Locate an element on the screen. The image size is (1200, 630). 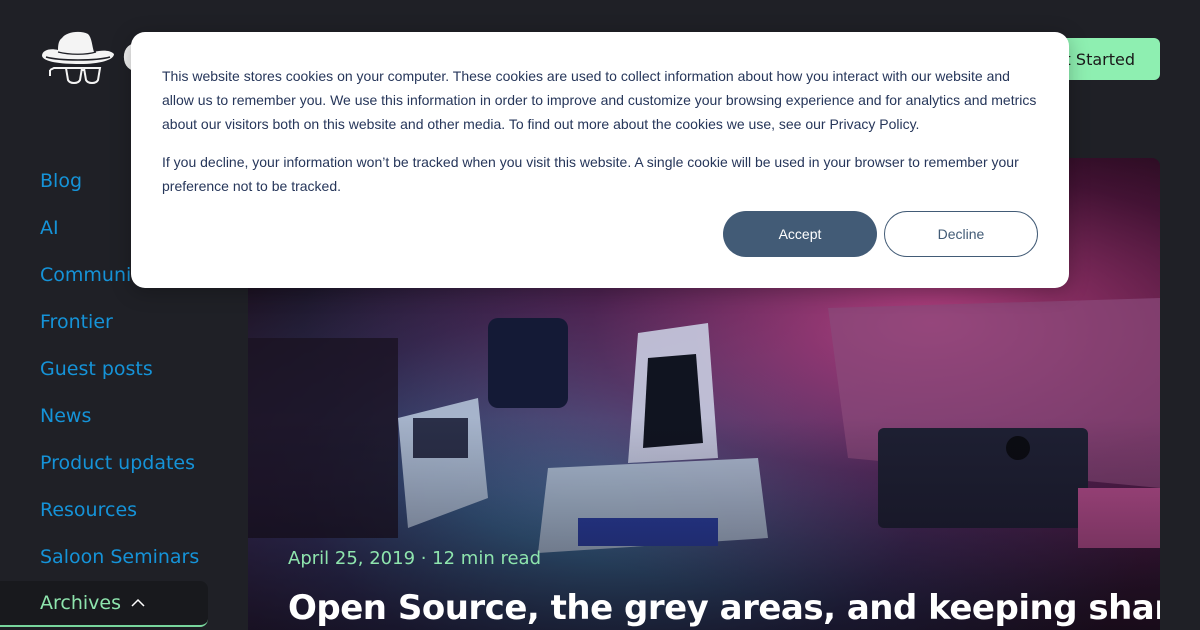
sidebar-item-saloon-seminars: Saloon Seminars is located at coordinates (124, 557).